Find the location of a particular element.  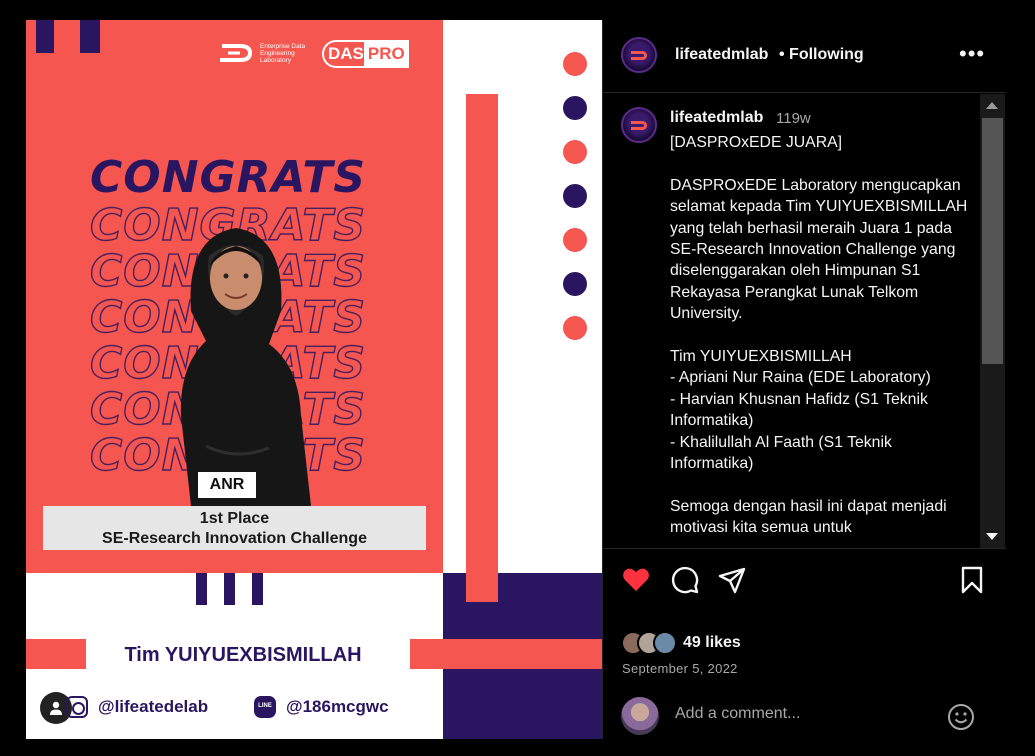

ede-logo: Enterprise Data Engineering Laboratory is located at coordinates (264, 53).